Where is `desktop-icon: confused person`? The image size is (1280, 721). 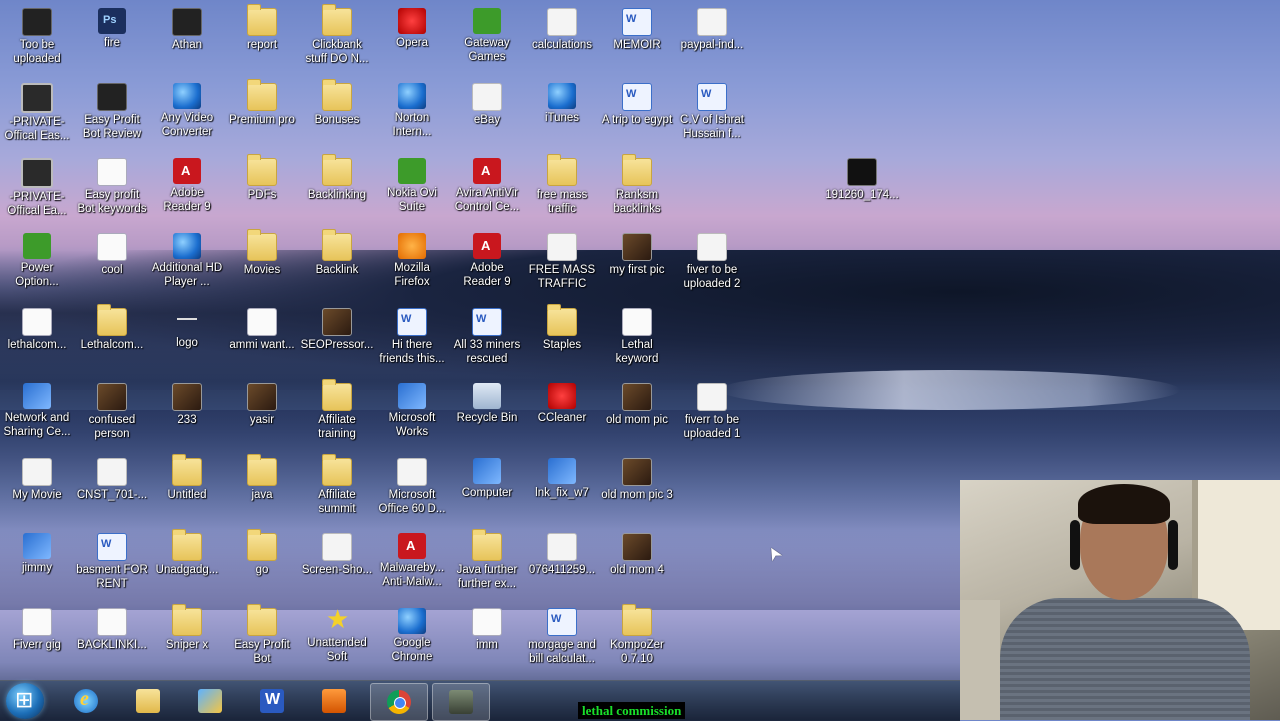
desktop-icon: confused person is located at coordinates (112, 410).